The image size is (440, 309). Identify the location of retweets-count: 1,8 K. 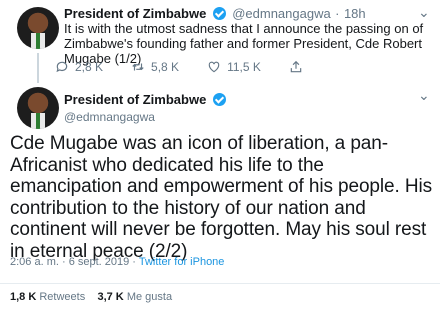
(23, 297).